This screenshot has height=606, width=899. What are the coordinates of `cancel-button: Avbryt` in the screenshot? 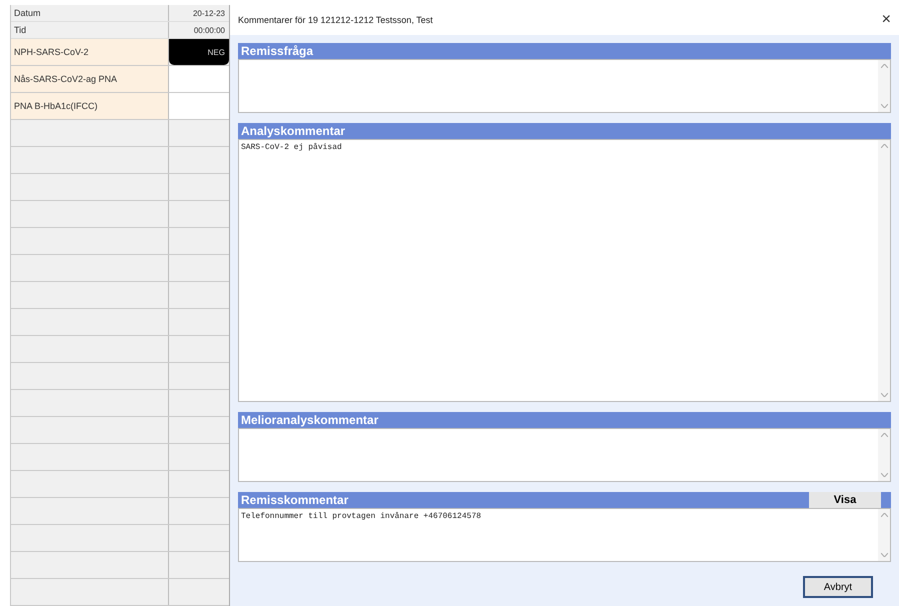 It's located at (838, 587).